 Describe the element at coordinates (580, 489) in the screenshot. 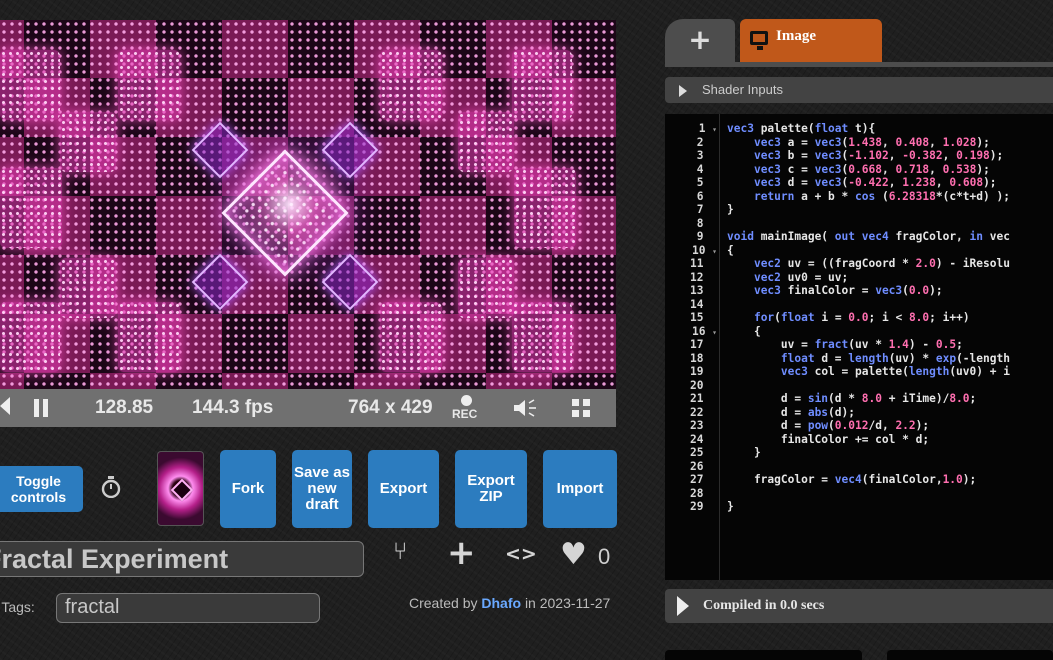

I see `import-button: Import` at that location.